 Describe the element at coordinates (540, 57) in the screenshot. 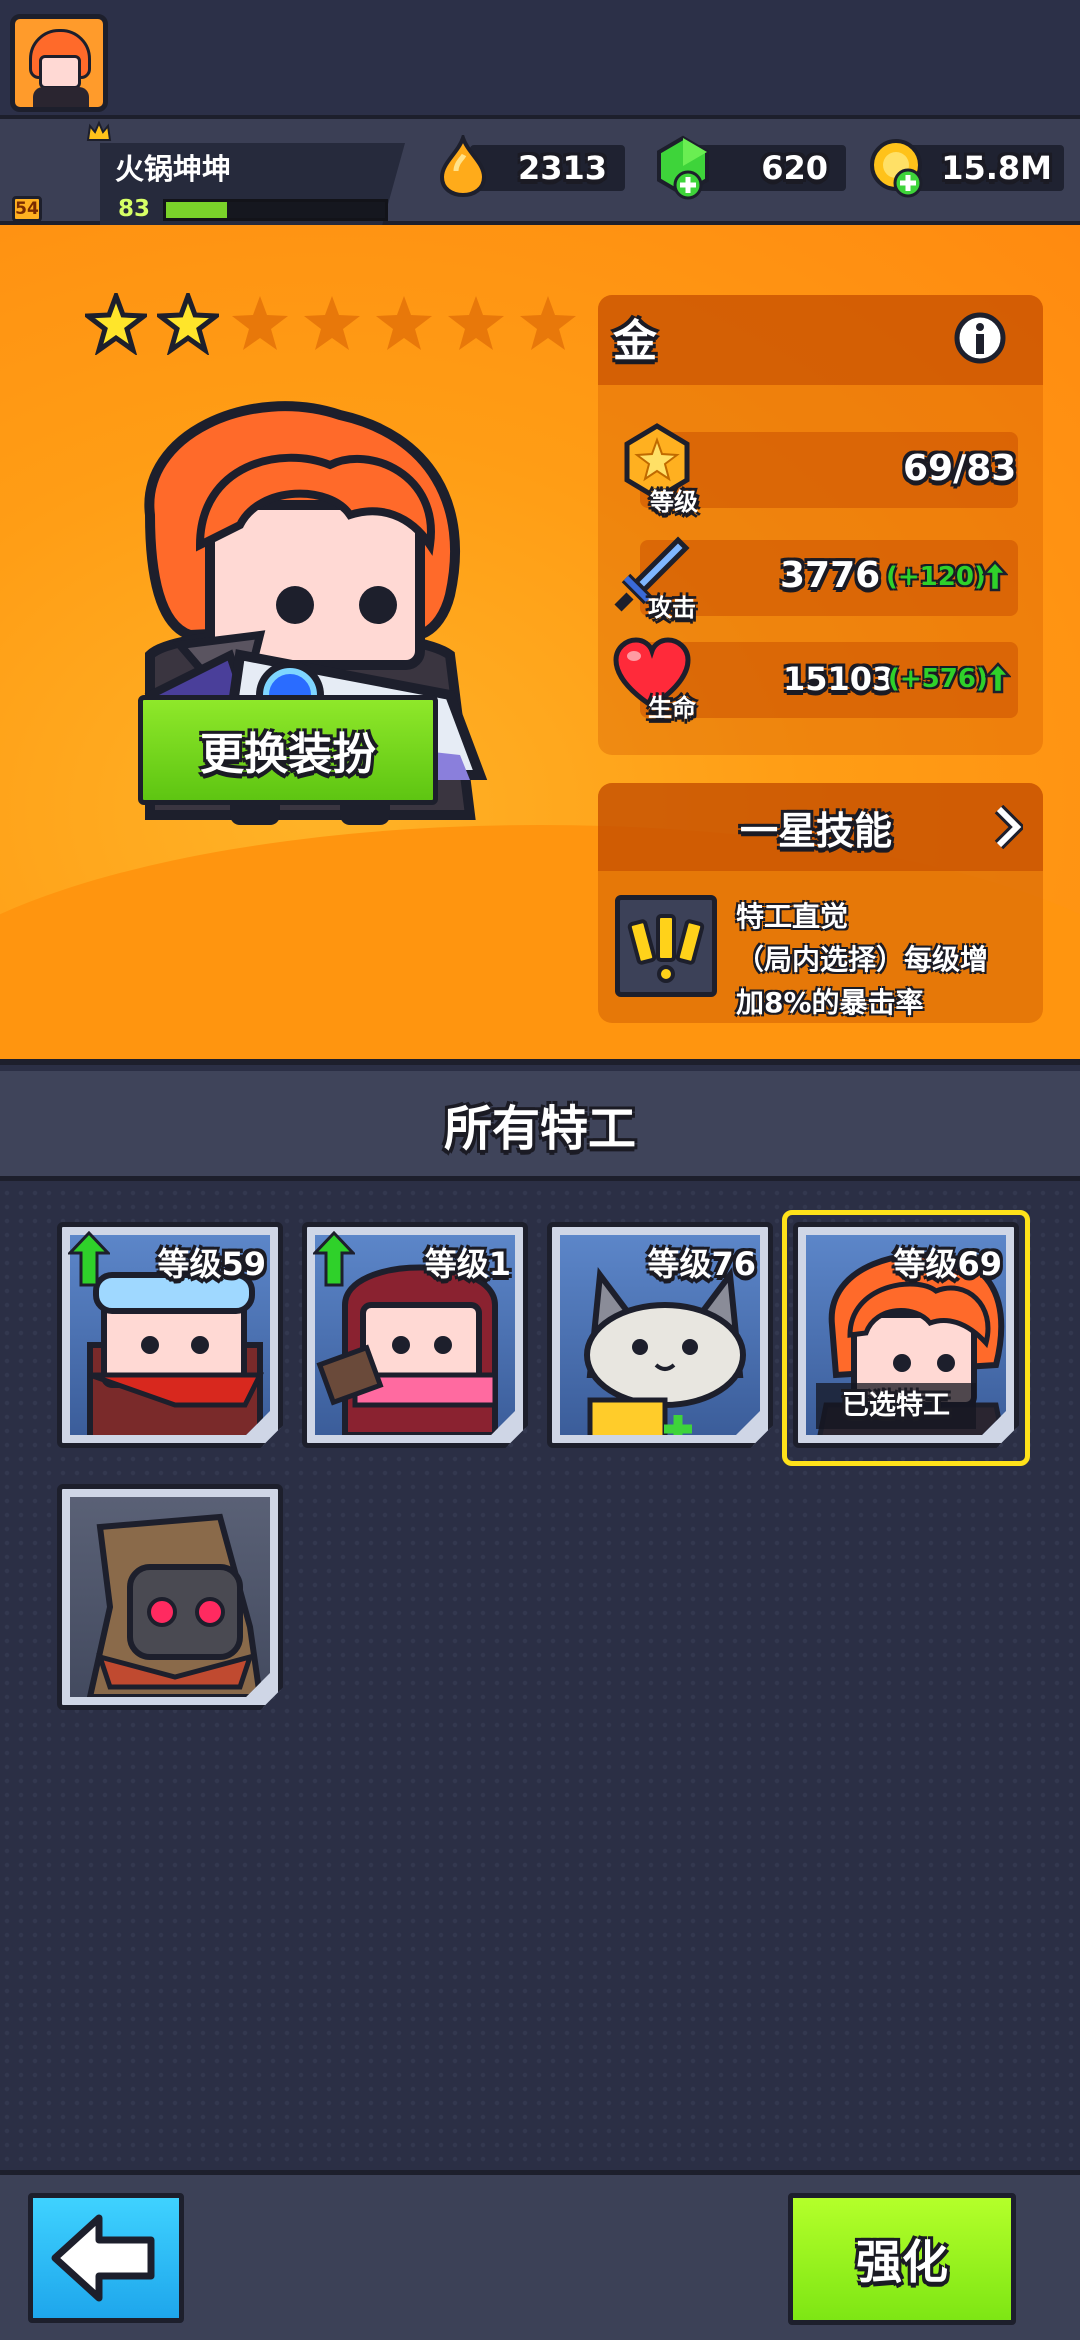

I see `status-bar` at that location.